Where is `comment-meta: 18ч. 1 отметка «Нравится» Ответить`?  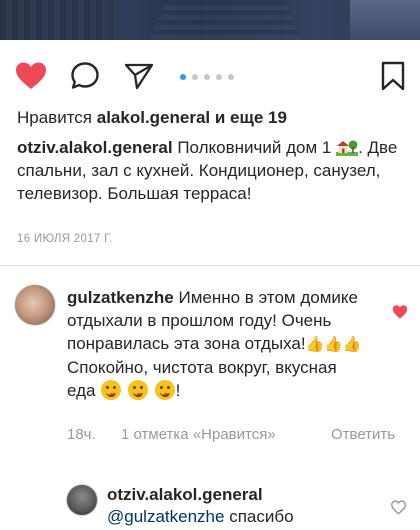 comment-meta: 18ч. 1 отметка «Нравится» Ответить is located at coordinates (231, 434).